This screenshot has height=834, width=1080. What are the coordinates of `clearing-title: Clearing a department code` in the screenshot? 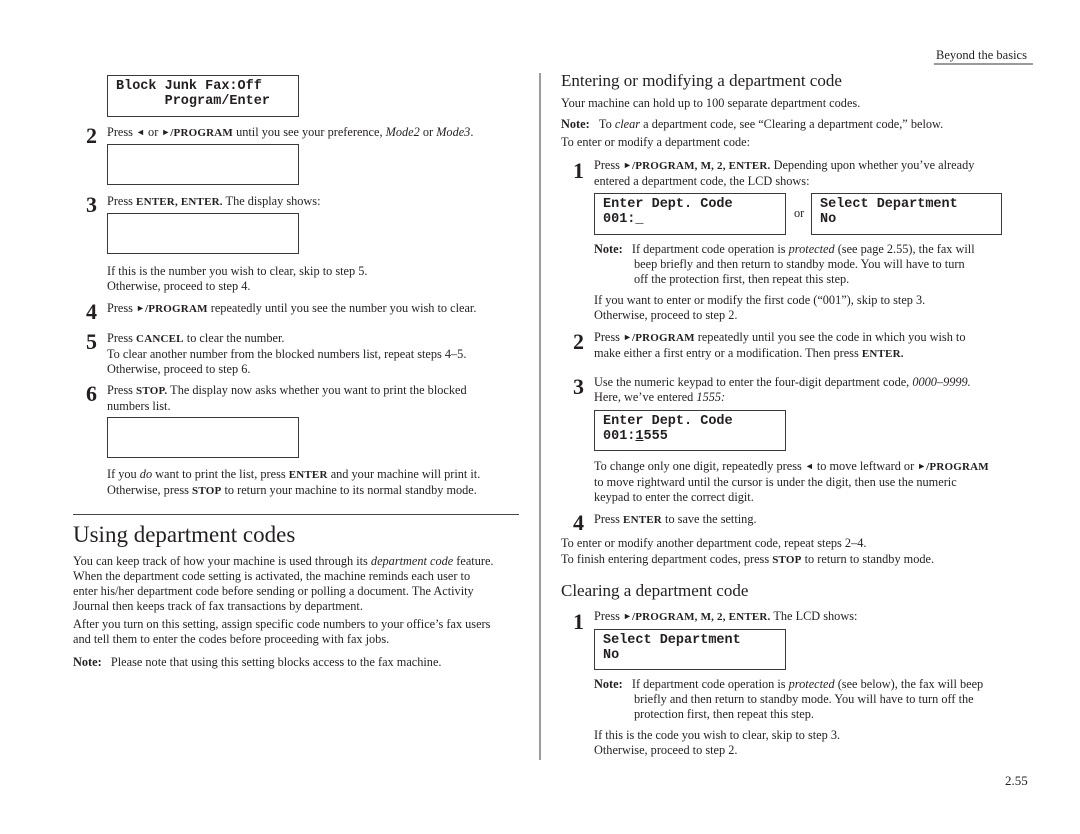 It's located at (655, 590).